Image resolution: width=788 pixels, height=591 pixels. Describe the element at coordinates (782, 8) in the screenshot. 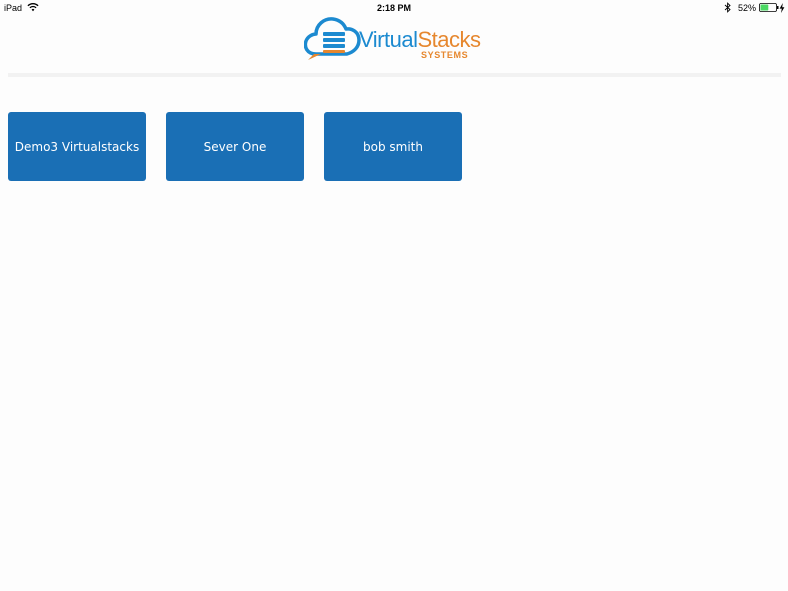

I see `charging-bolt-icon` at that location.